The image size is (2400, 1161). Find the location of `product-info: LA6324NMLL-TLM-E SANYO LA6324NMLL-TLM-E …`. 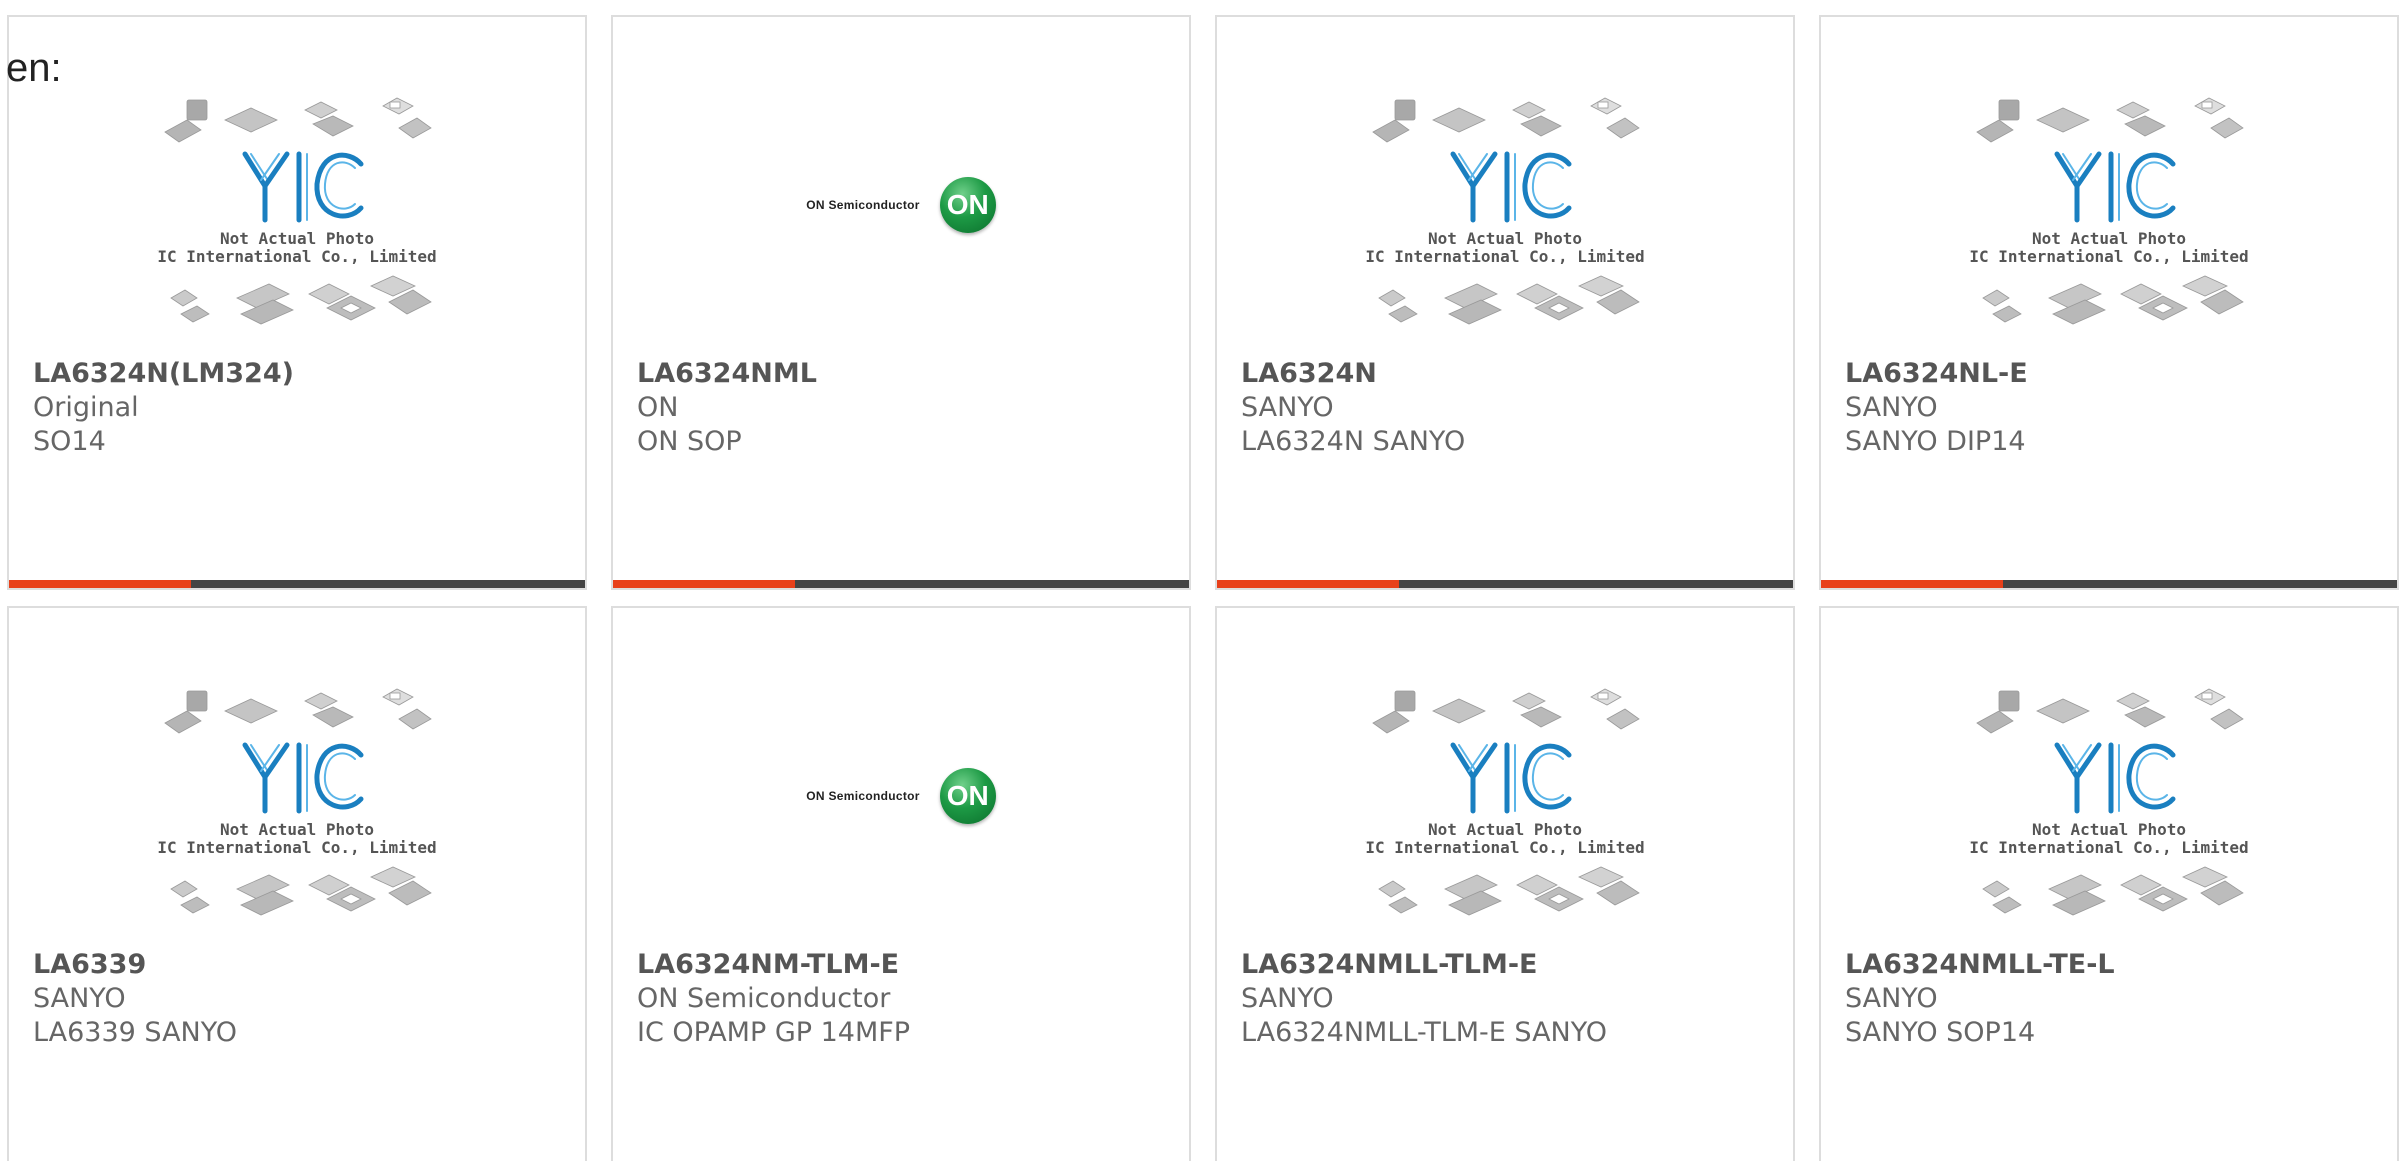

product-info: LA6324NMLL-TLM-E SANYO LA6324NMLL-TLM-E … is located at coordinates (1512, 999).